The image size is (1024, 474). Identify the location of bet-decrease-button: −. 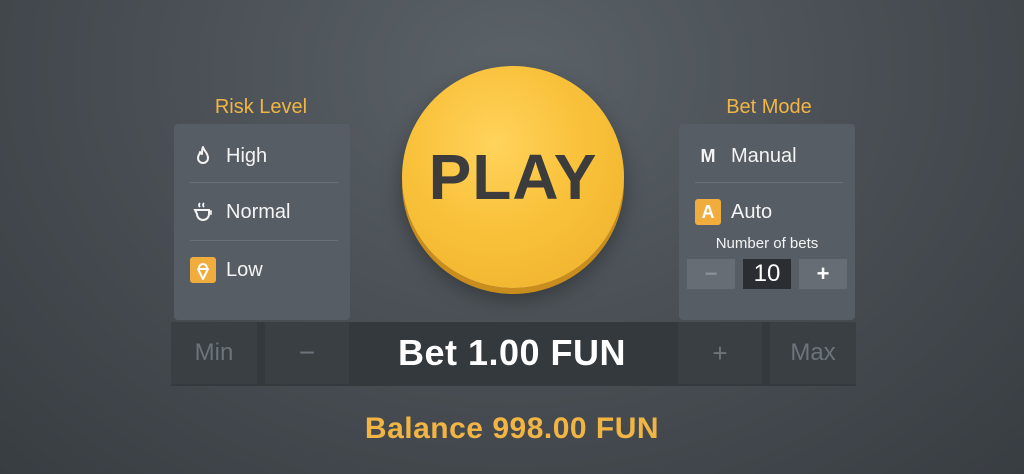
(307, 353).